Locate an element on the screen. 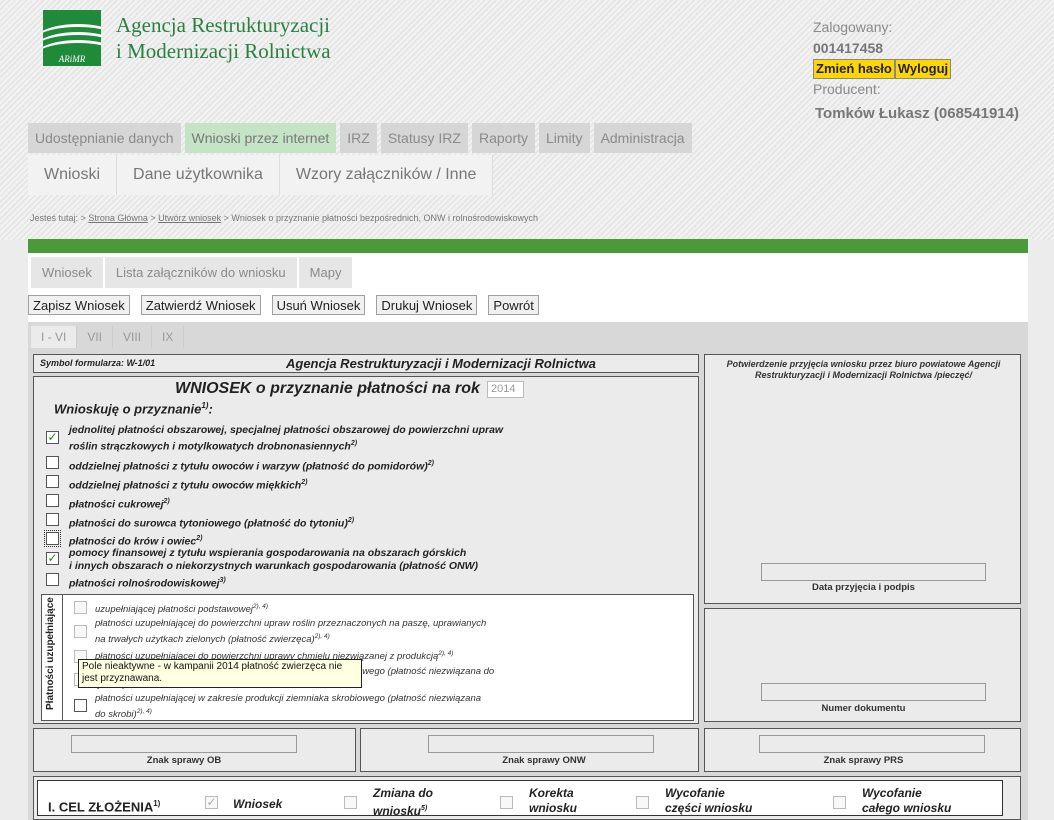  breadcrumb-prefix: Jesteś tutaj: is located at coordinates (54, 218).